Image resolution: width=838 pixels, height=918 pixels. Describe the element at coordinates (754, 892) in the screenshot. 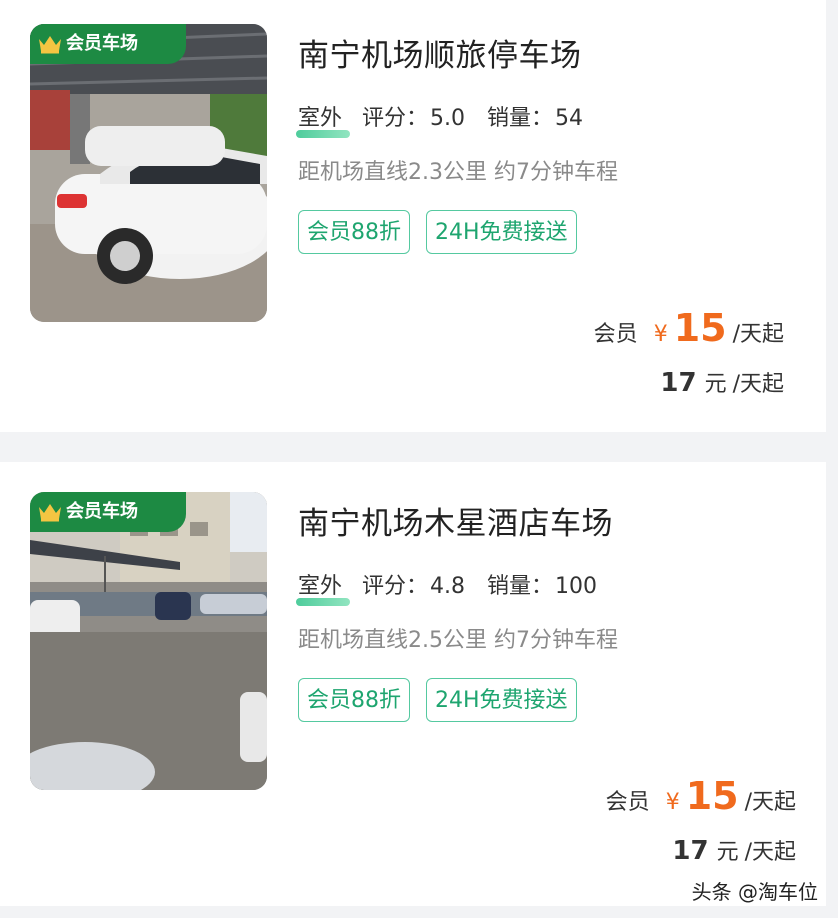

I see `watermark-text: 头条 @淘车位` at that location.